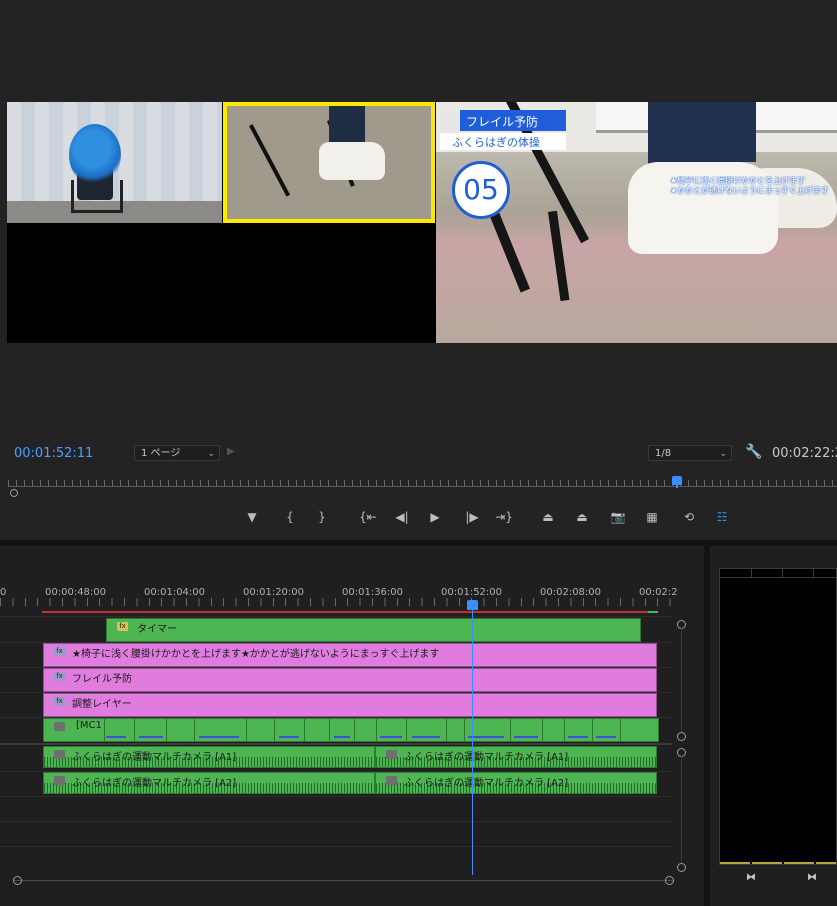  Describe the element at coordinates (738, 180) in the screenshot. I see `caption-line-1: ★椅子に浅く腰掛けかかとを上げます` at that location.